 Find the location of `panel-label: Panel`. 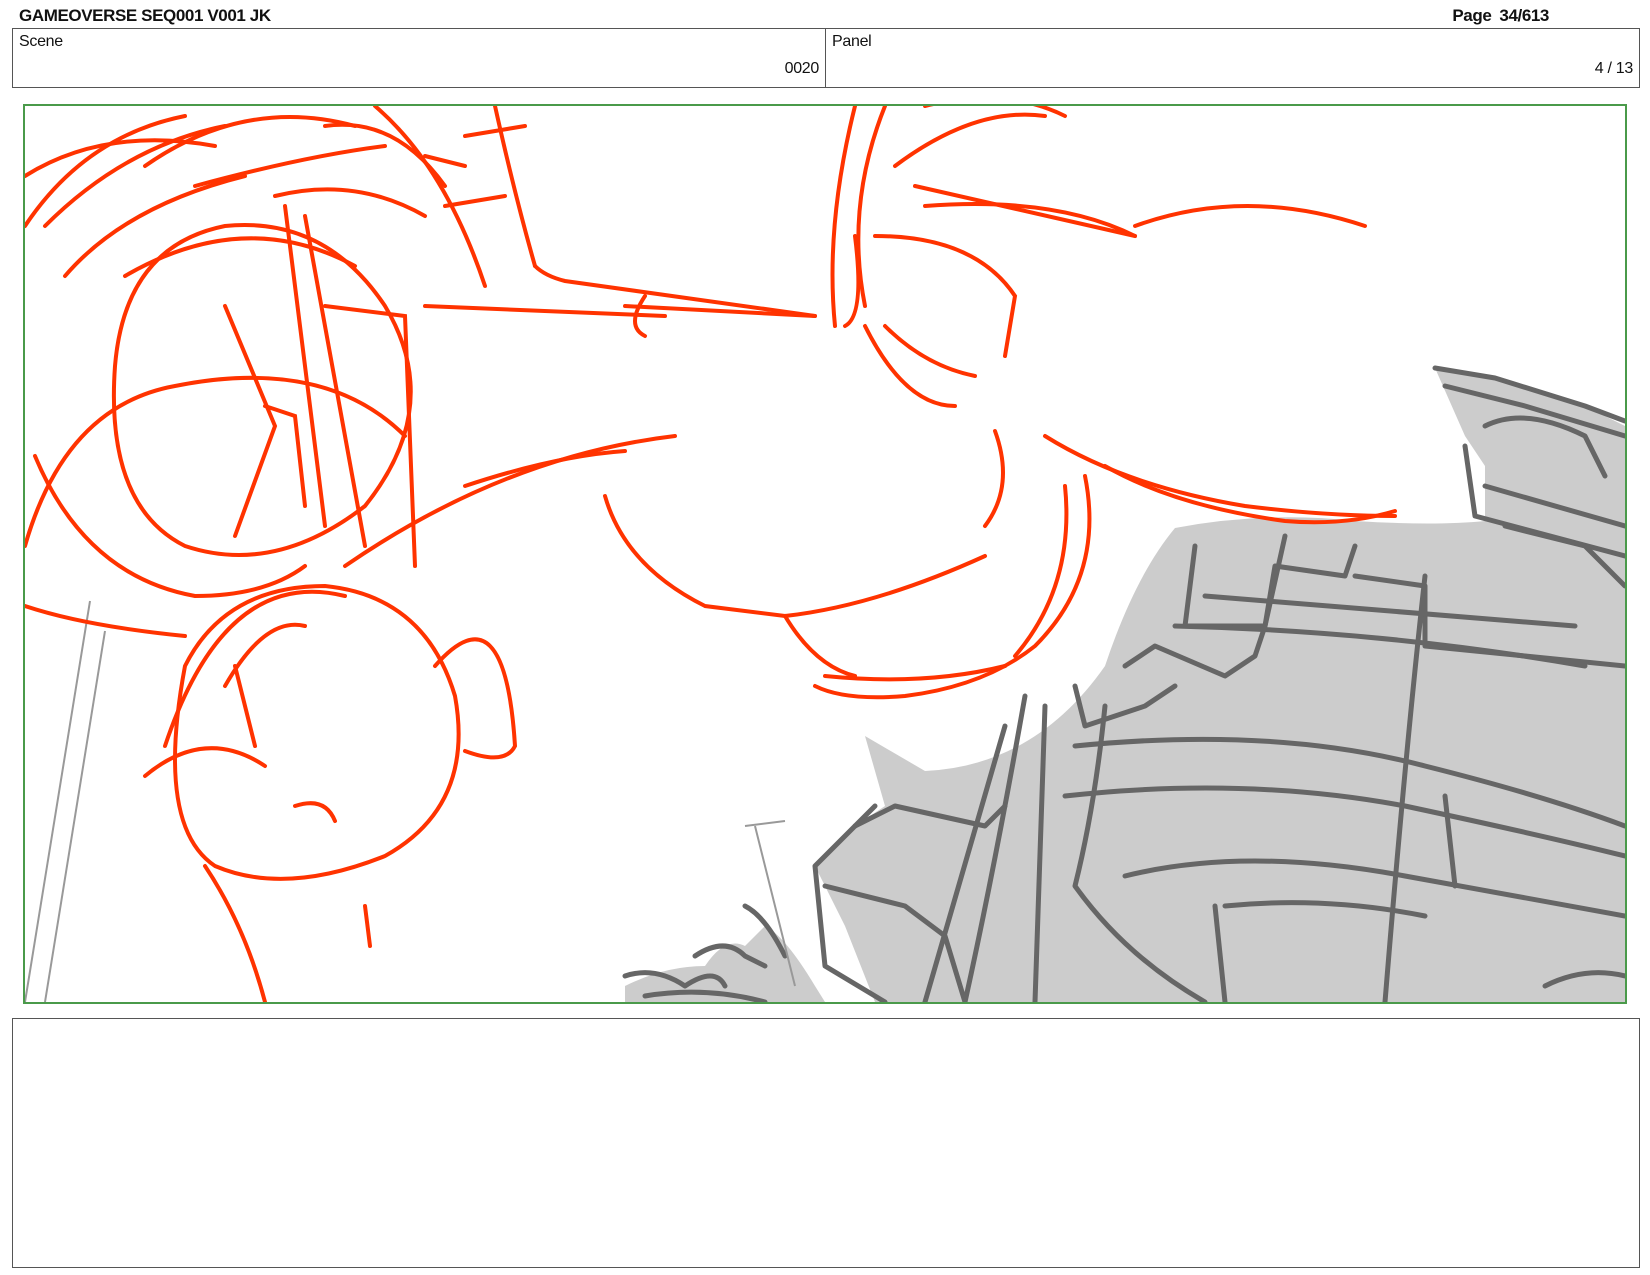

panel-label: Panel is located at coordinates (852, 41).